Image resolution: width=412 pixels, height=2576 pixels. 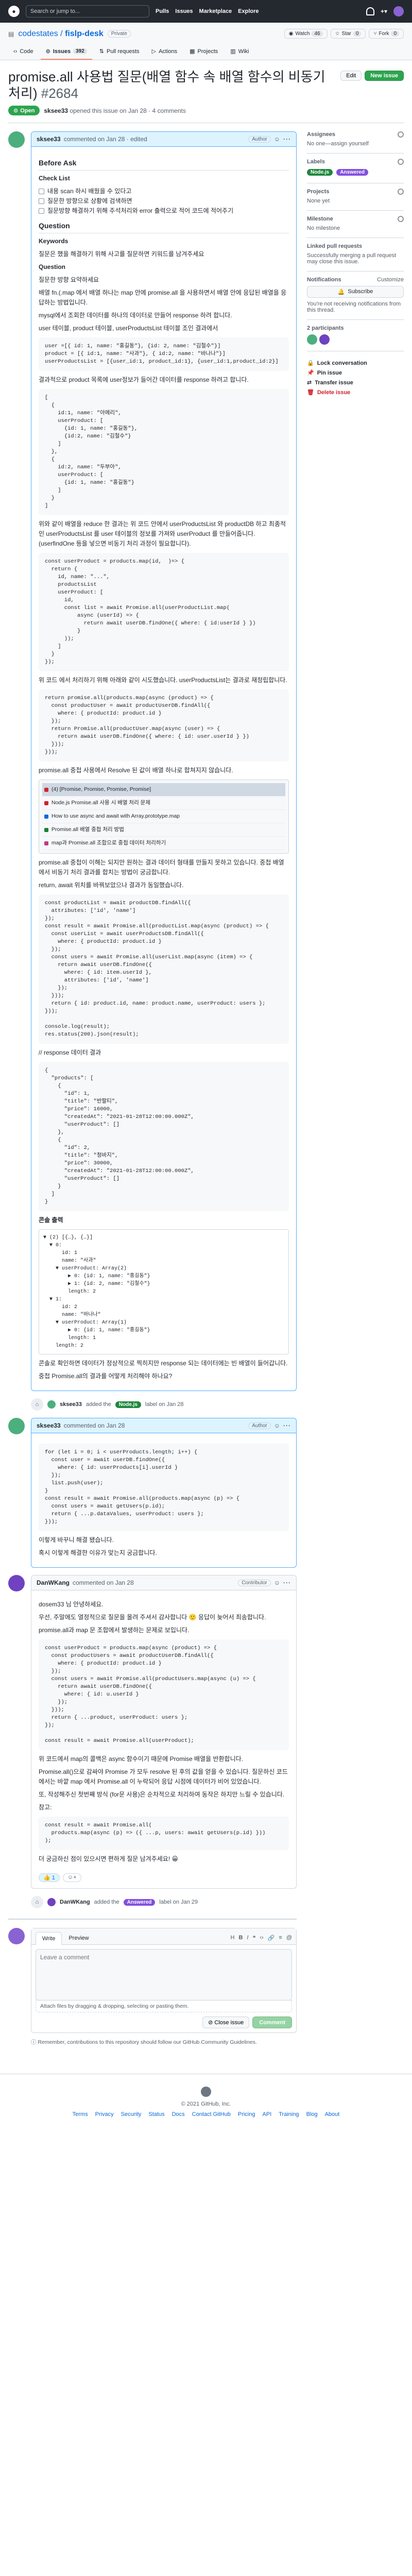 I want to click on footer-link: Blog, so click(x=312, y=2114).